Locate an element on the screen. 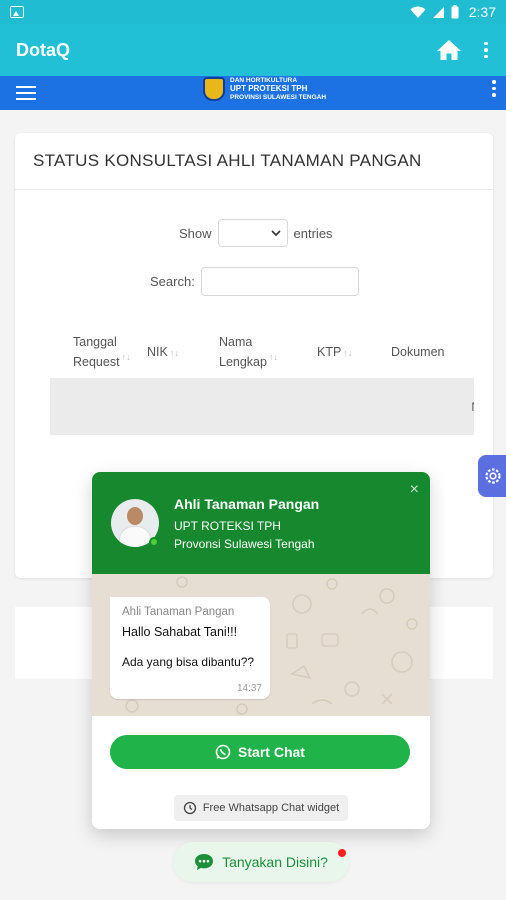  ask-here-button: Tanyakan Disini? is located at coordinates (261, 862).